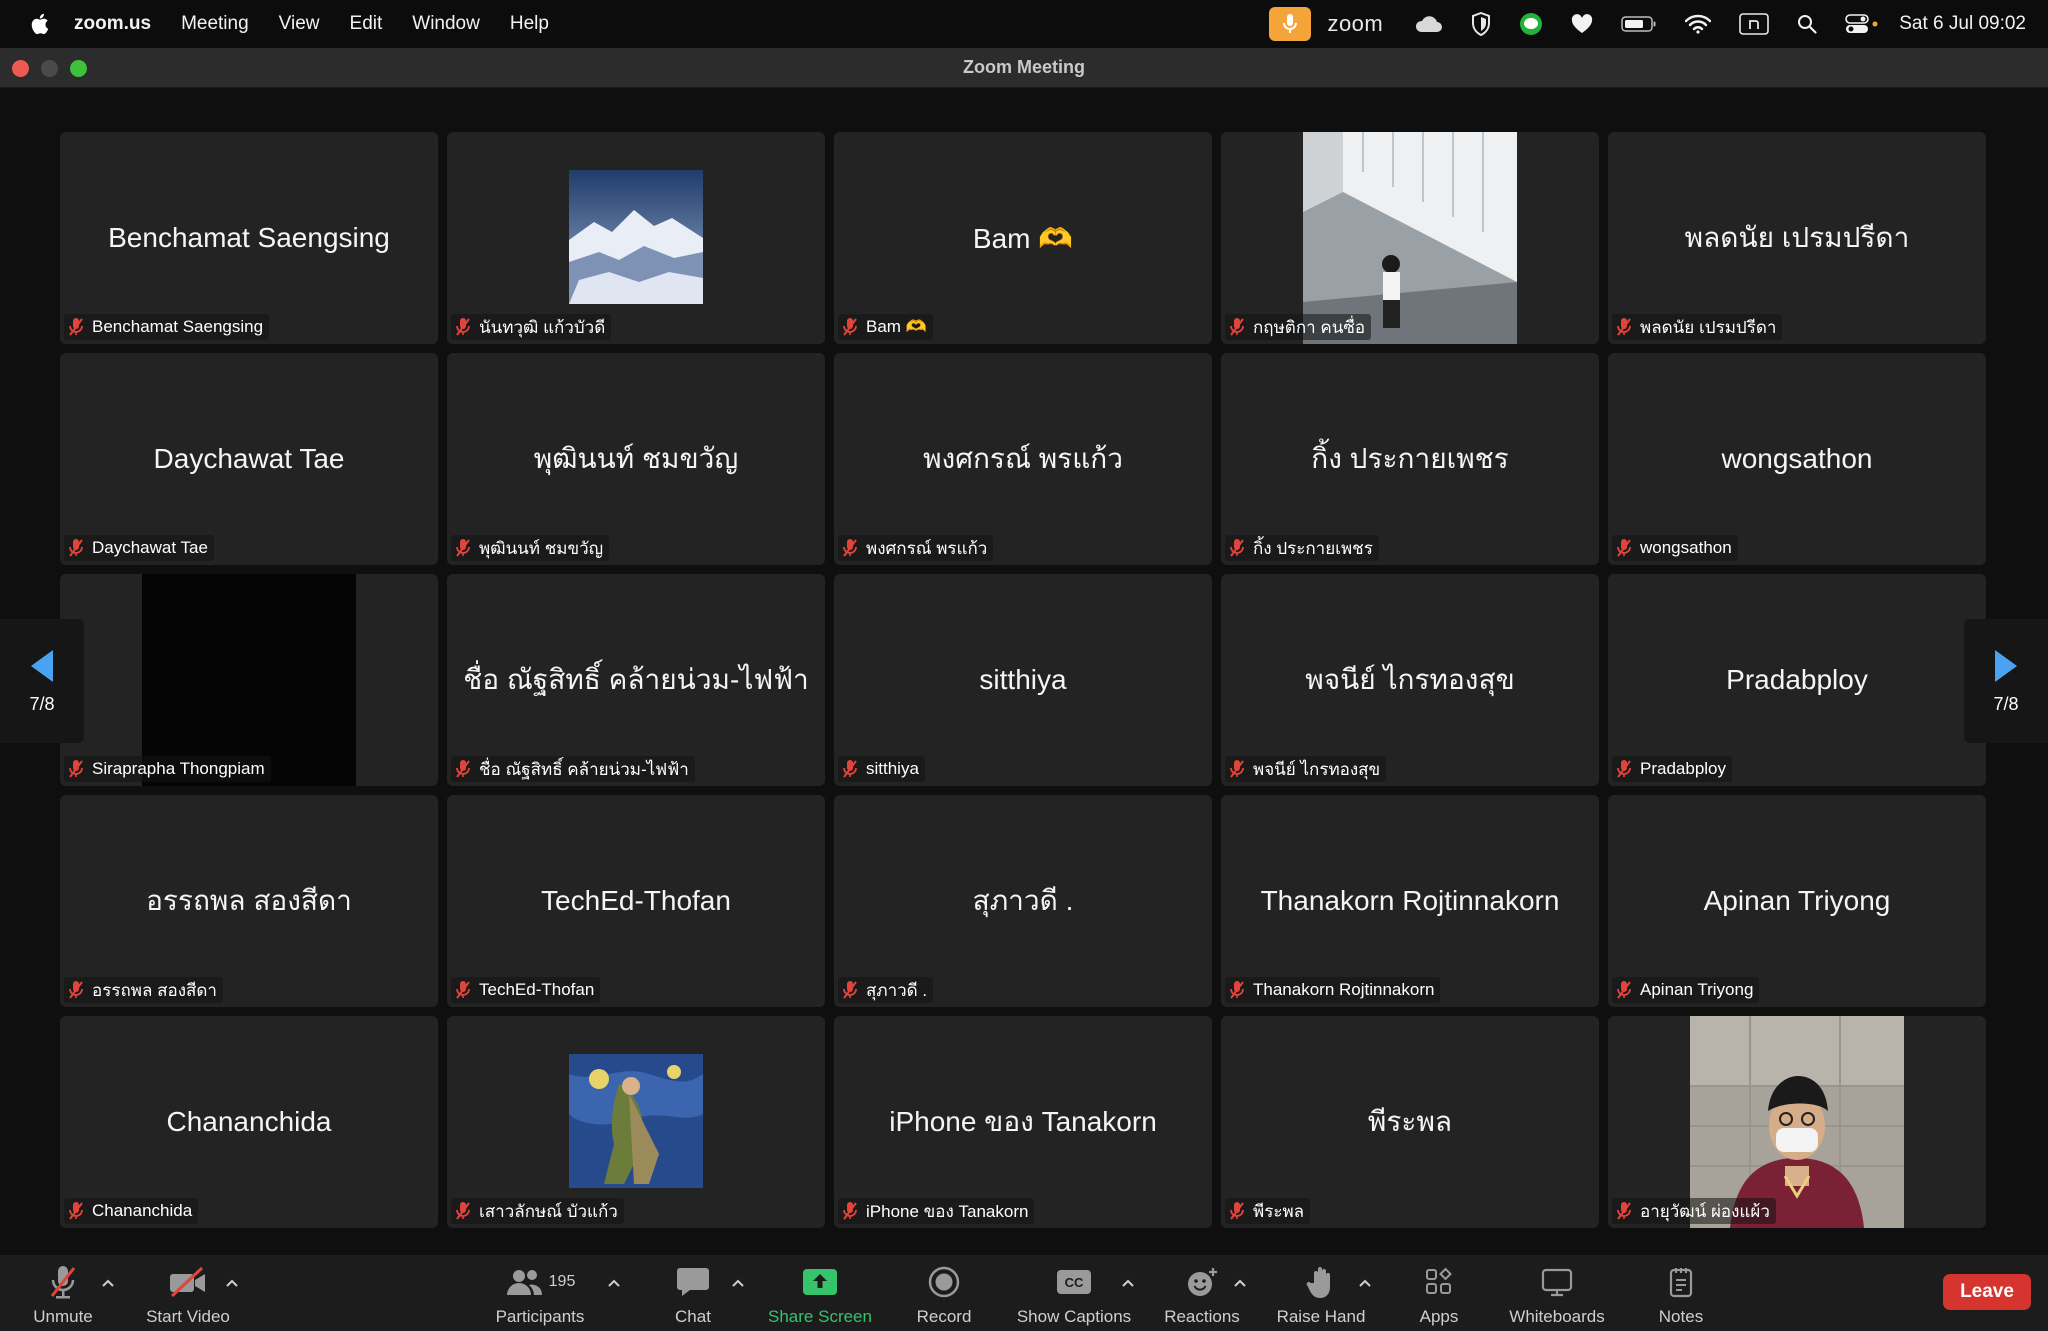  I want to click on menu-meeting: Meeting, so click(215, 24).